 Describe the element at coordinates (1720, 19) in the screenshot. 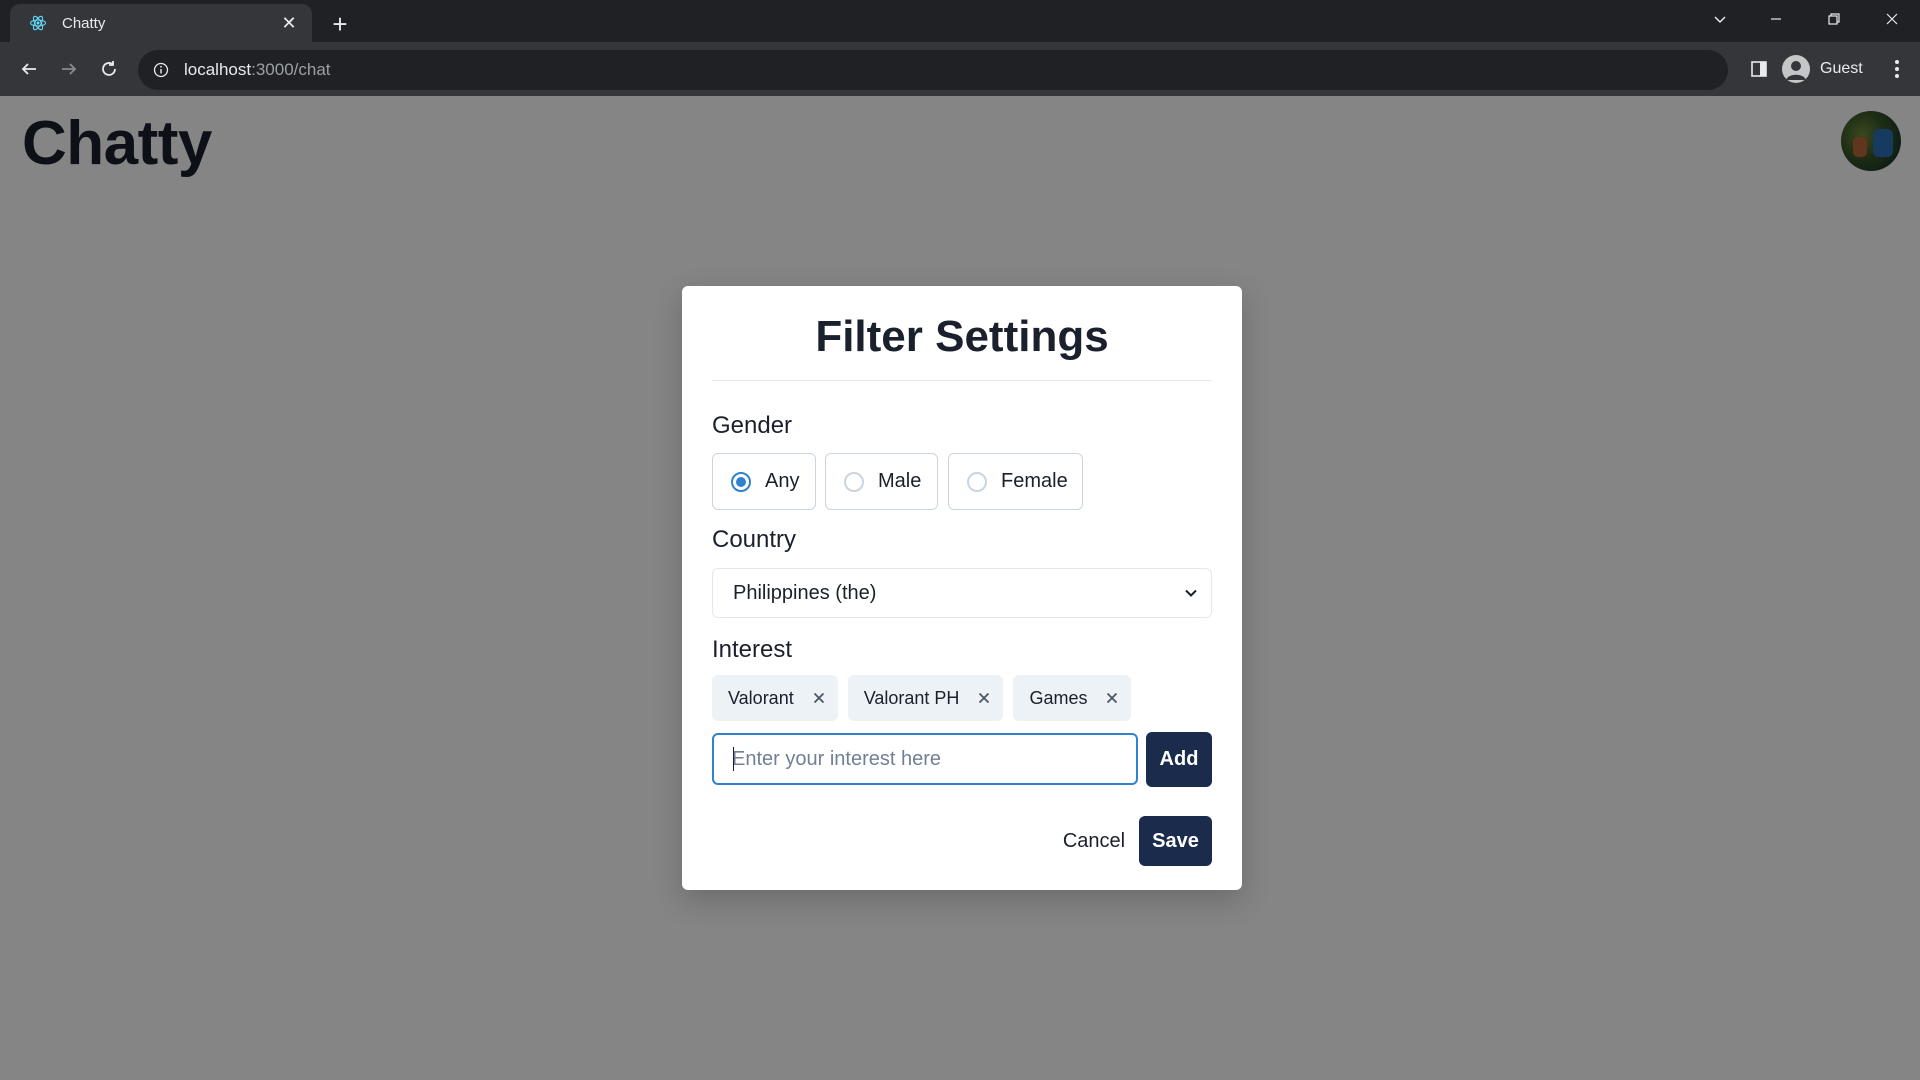

I see `tab-search-chevron-icon` at that location.